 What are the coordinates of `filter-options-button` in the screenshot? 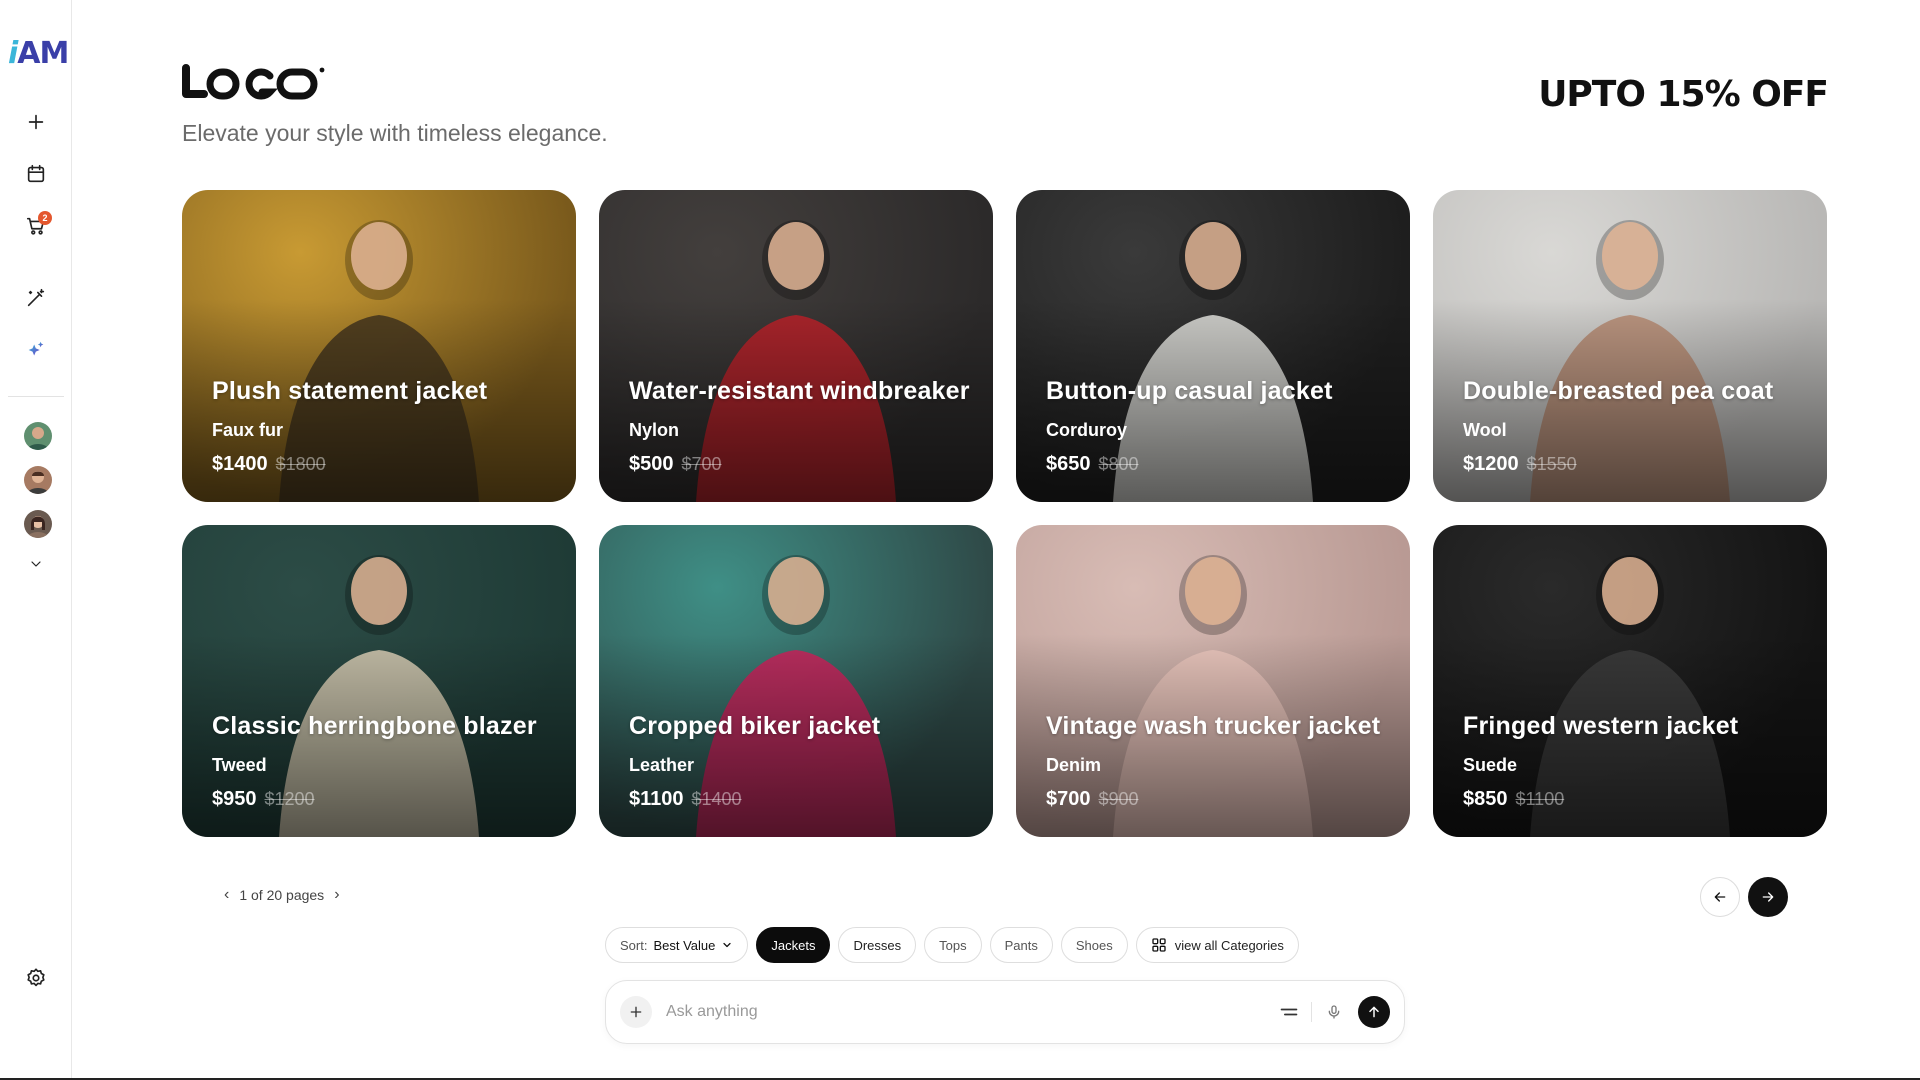 It's located at (1289, 1012).